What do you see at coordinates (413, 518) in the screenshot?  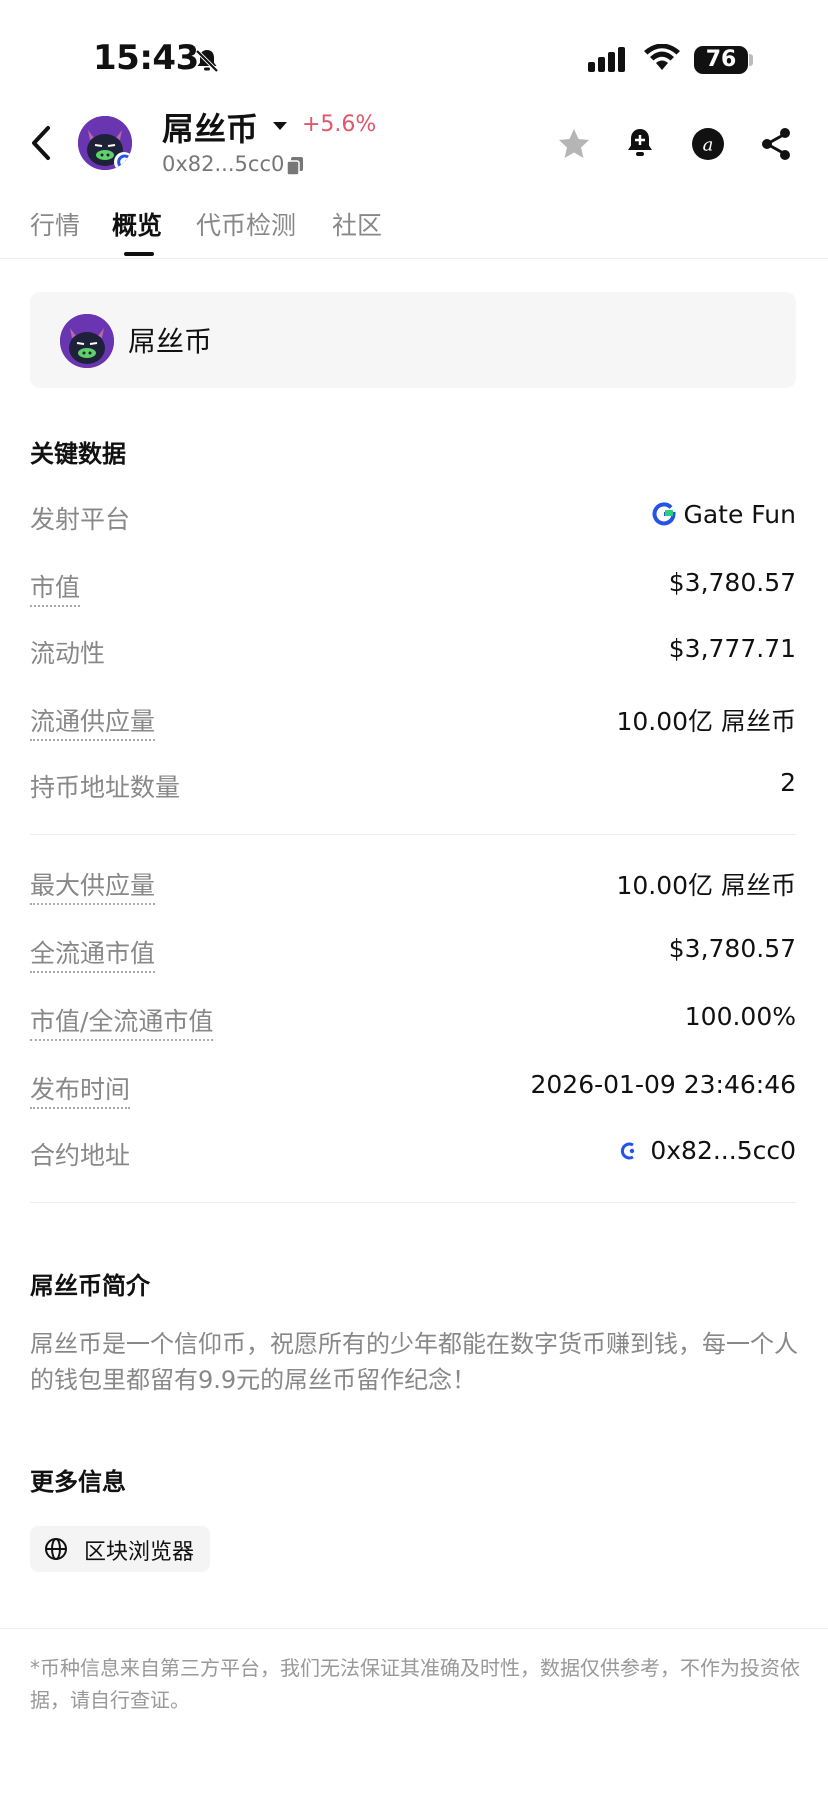 I see `row-launch-platform: 发射平台 Gate Fun` at bounding box center [413, 518].